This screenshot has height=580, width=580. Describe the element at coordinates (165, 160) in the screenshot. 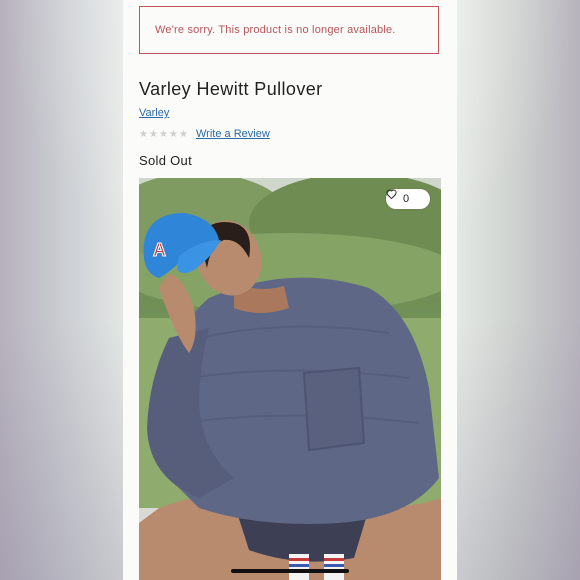

I see `stock-status: Sold Out` at that location.